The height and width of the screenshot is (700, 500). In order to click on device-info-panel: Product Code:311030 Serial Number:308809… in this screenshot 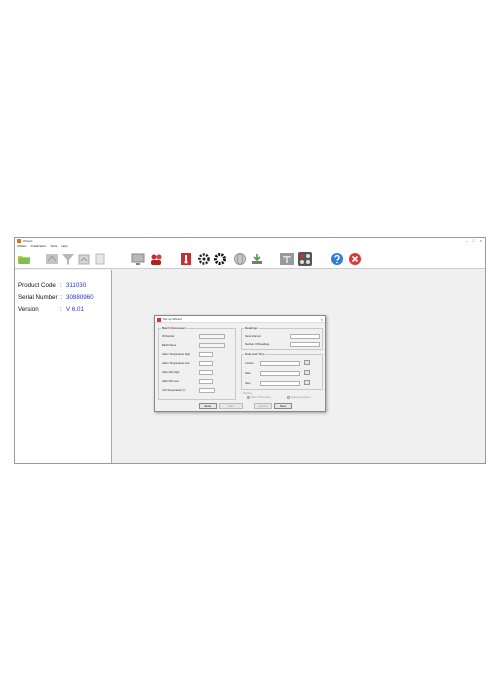, I will do `click(63, 366)`.